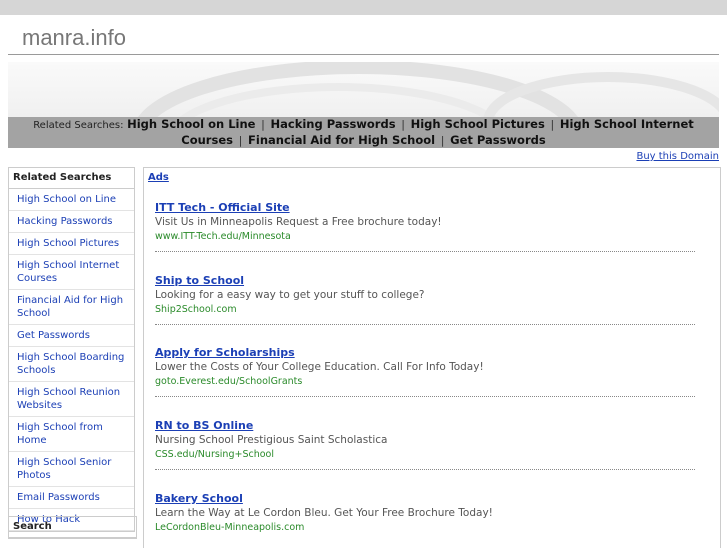 Image resolution: width=727 pixels, height=548 pixels. What do you see at coordinates (191, 124) in the screenshot?
I see `related-link: High School on Line` at bounding box center [191, 124].